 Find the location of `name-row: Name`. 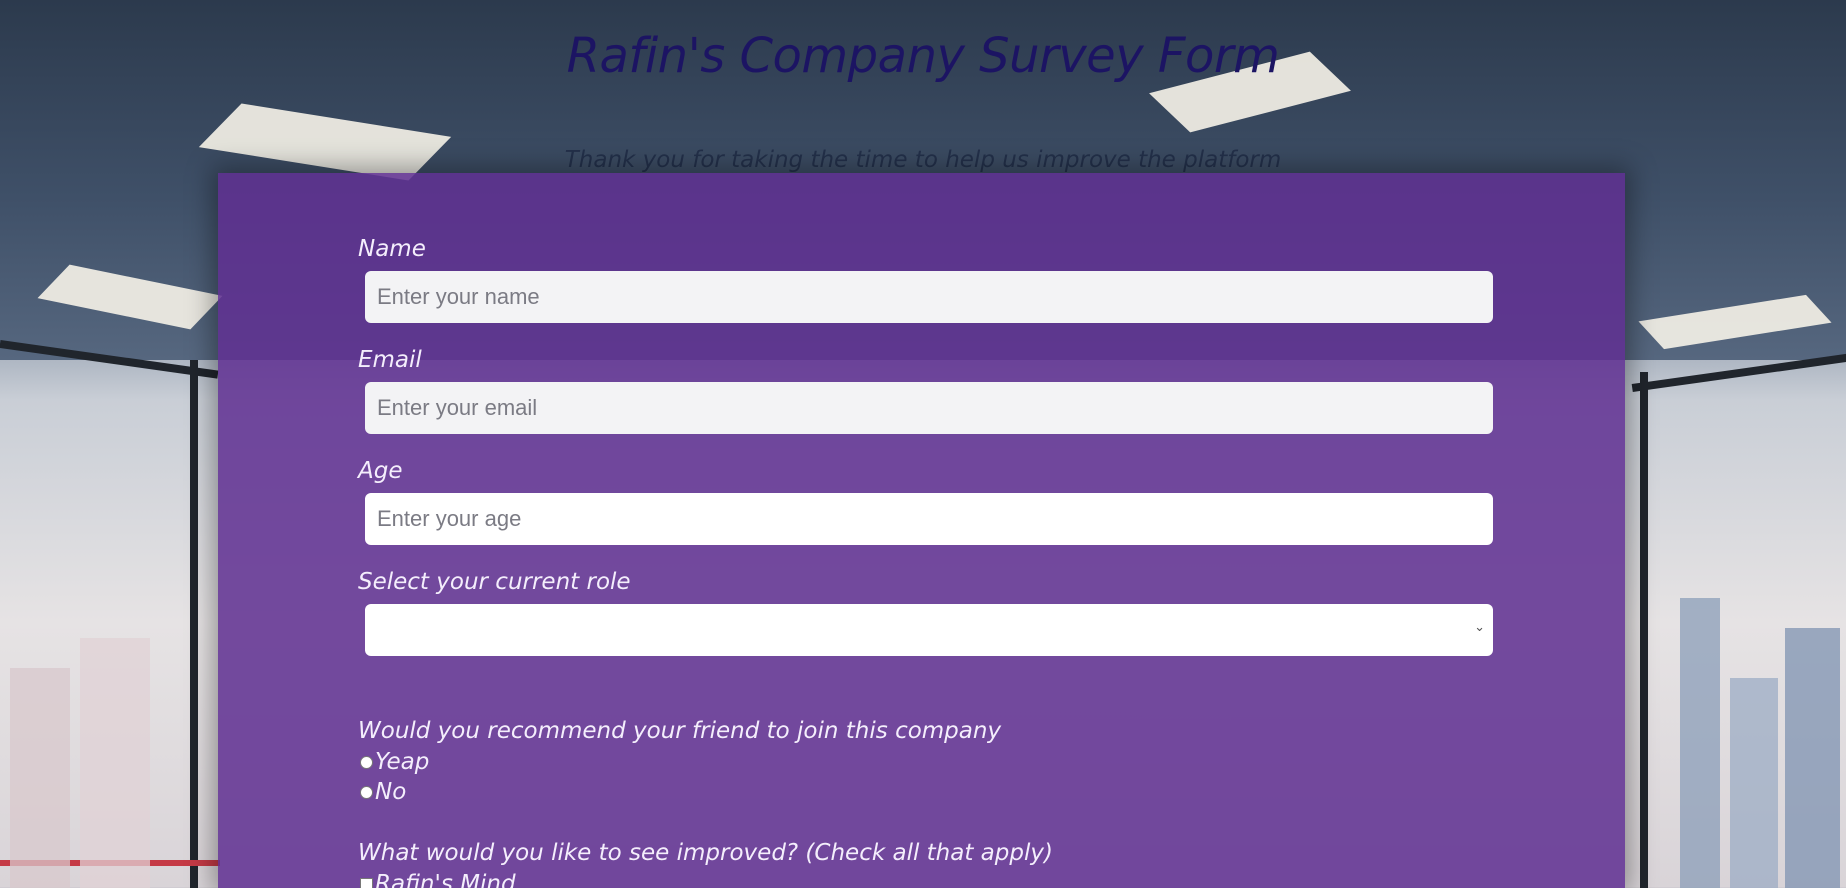

name-row: Name is located at coordinates (925, 288).